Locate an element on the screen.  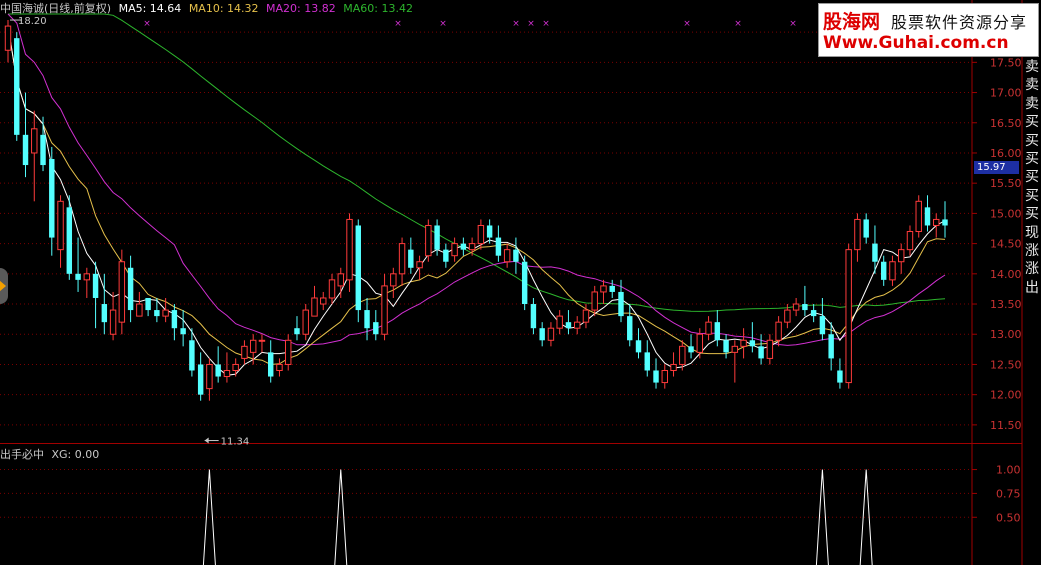
price-tick-label: 11.50 is located at coordinates (1006, 425).